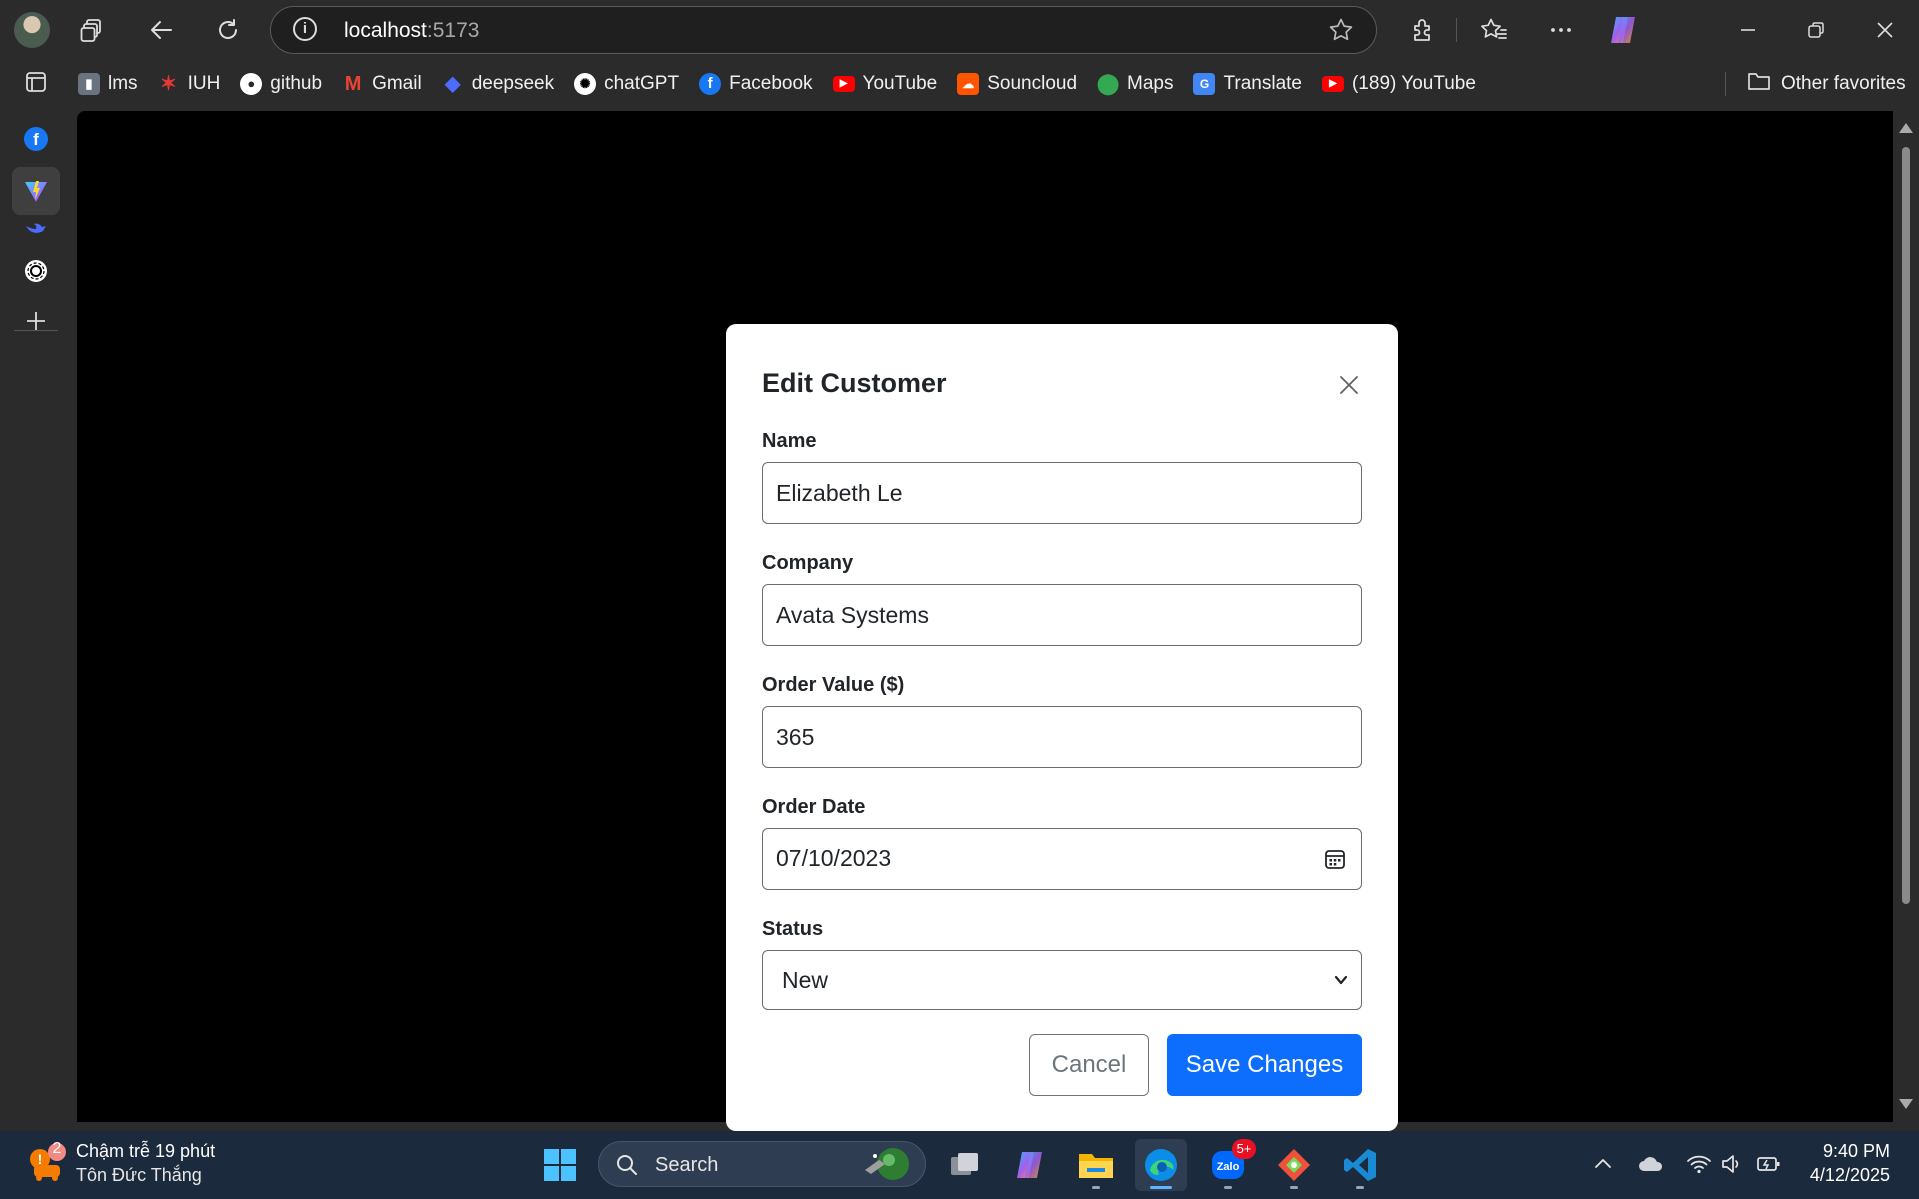 This screenshot has width=1919, height=1199. What do you see at coordinates (1335, 861) in the screenshot?
I see `calendar-icon` at bounding box center [1335, 861].